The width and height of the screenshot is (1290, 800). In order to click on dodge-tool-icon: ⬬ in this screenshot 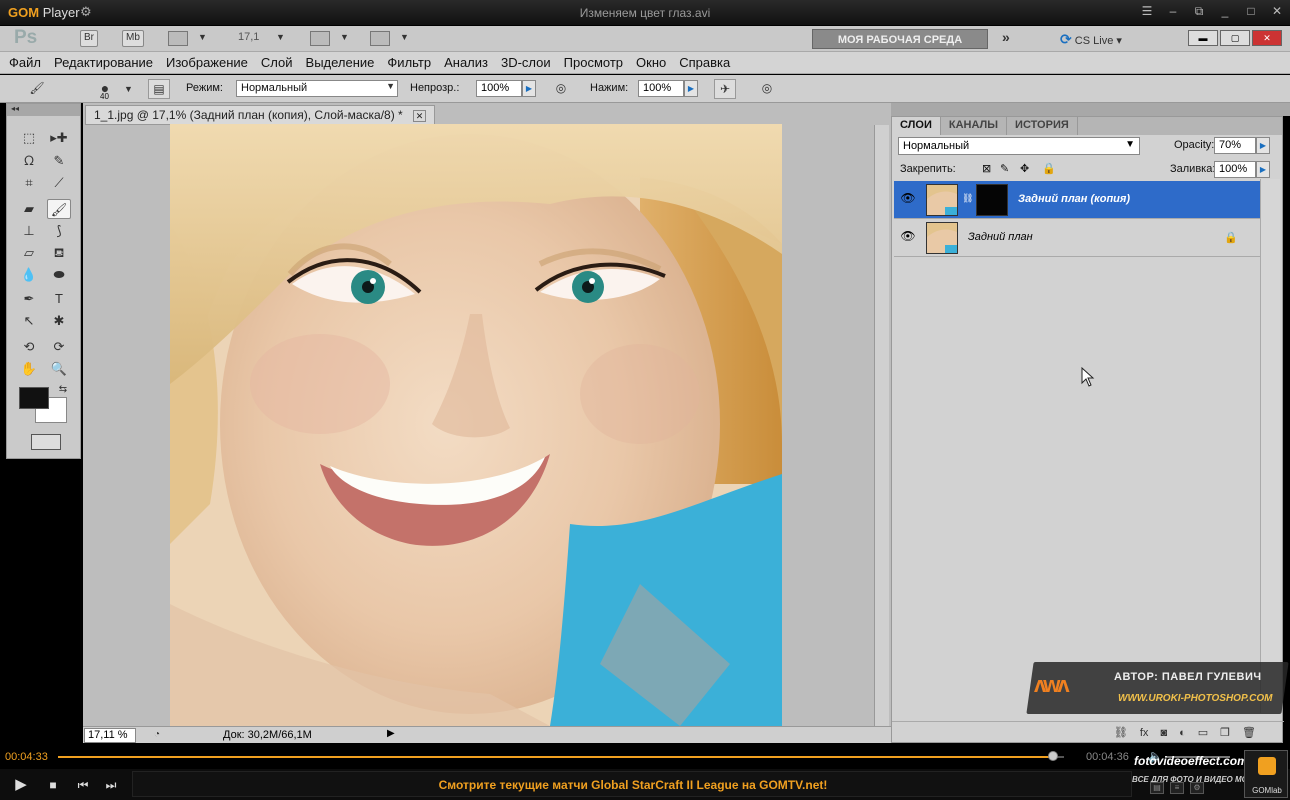, I will do `click(59, 275)`.